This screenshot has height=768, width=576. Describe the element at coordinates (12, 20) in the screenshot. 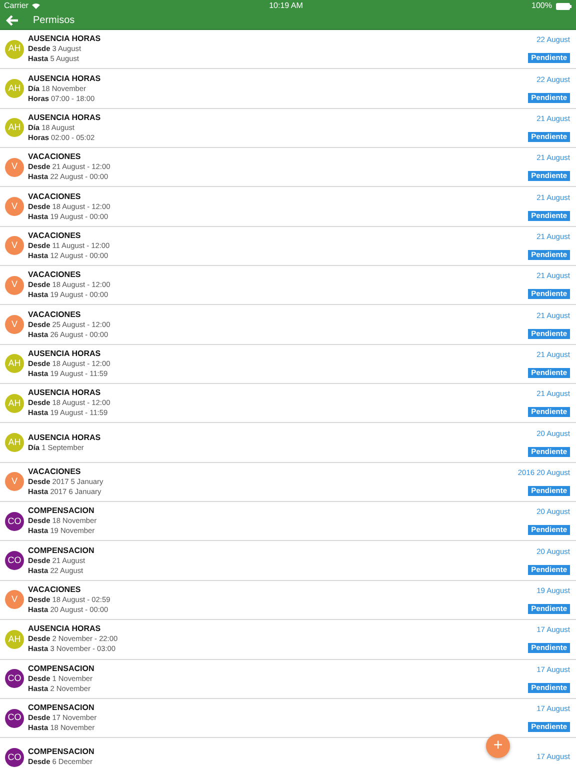

I see `back-button` at that location.